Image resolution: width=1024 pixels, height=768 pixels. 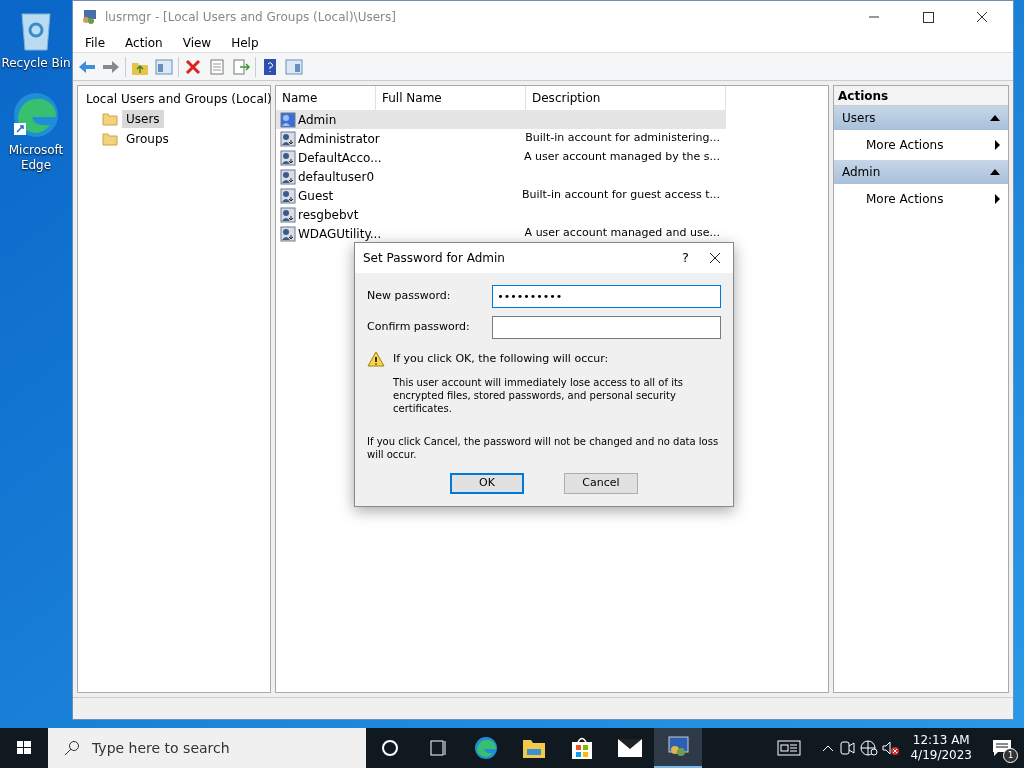 What do you see at coordinates (606, 327) in the screenshot?
I see `password-field` at bounding box center [606, 327].